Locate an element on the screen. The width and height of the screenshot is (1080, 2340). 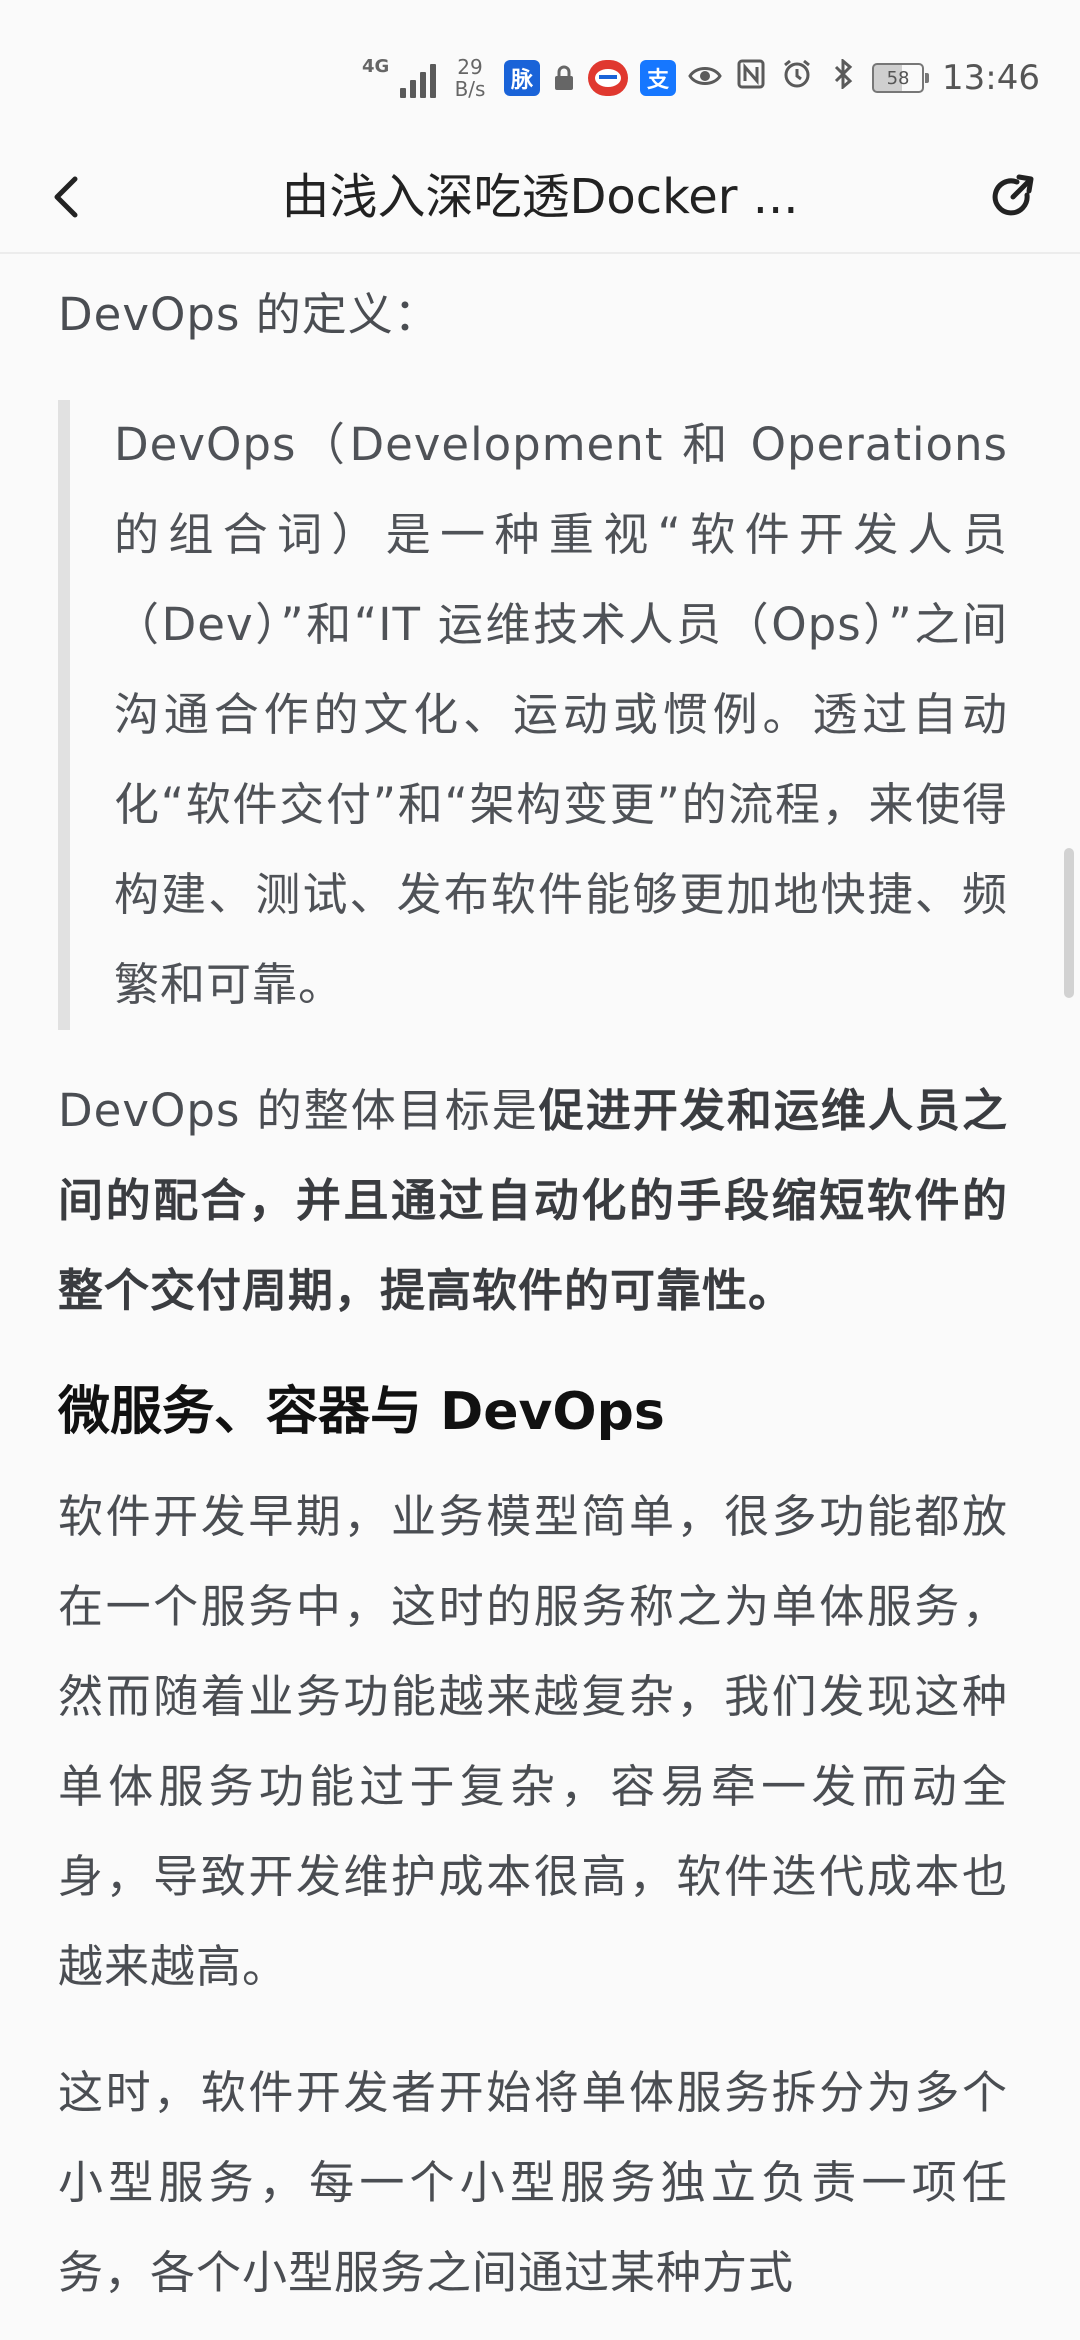
status-bar: 4G 29 B/s 脉 支 58 13:46 is located at coordinates (540, 70).